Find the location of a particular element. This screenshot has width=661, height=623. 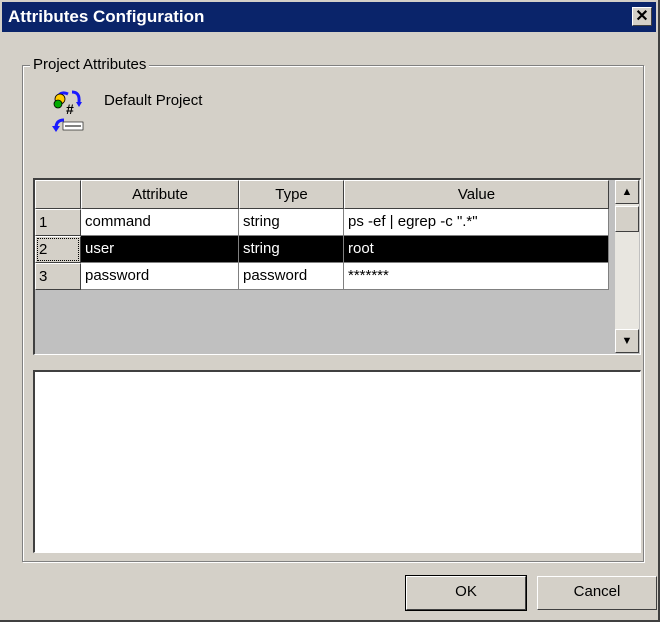

vertical-scrollbar: ▲ ▼ is located at coordinates (627, 266).